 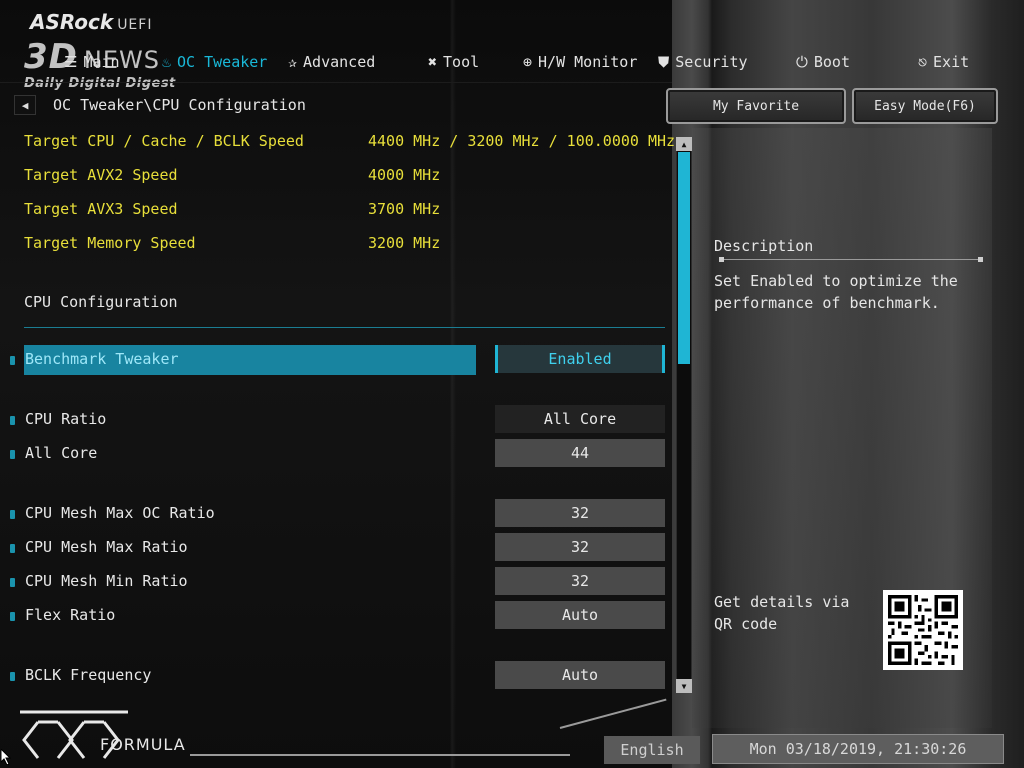 I want to click on setting-value-button: Enabled, so click(x=580, y=359).